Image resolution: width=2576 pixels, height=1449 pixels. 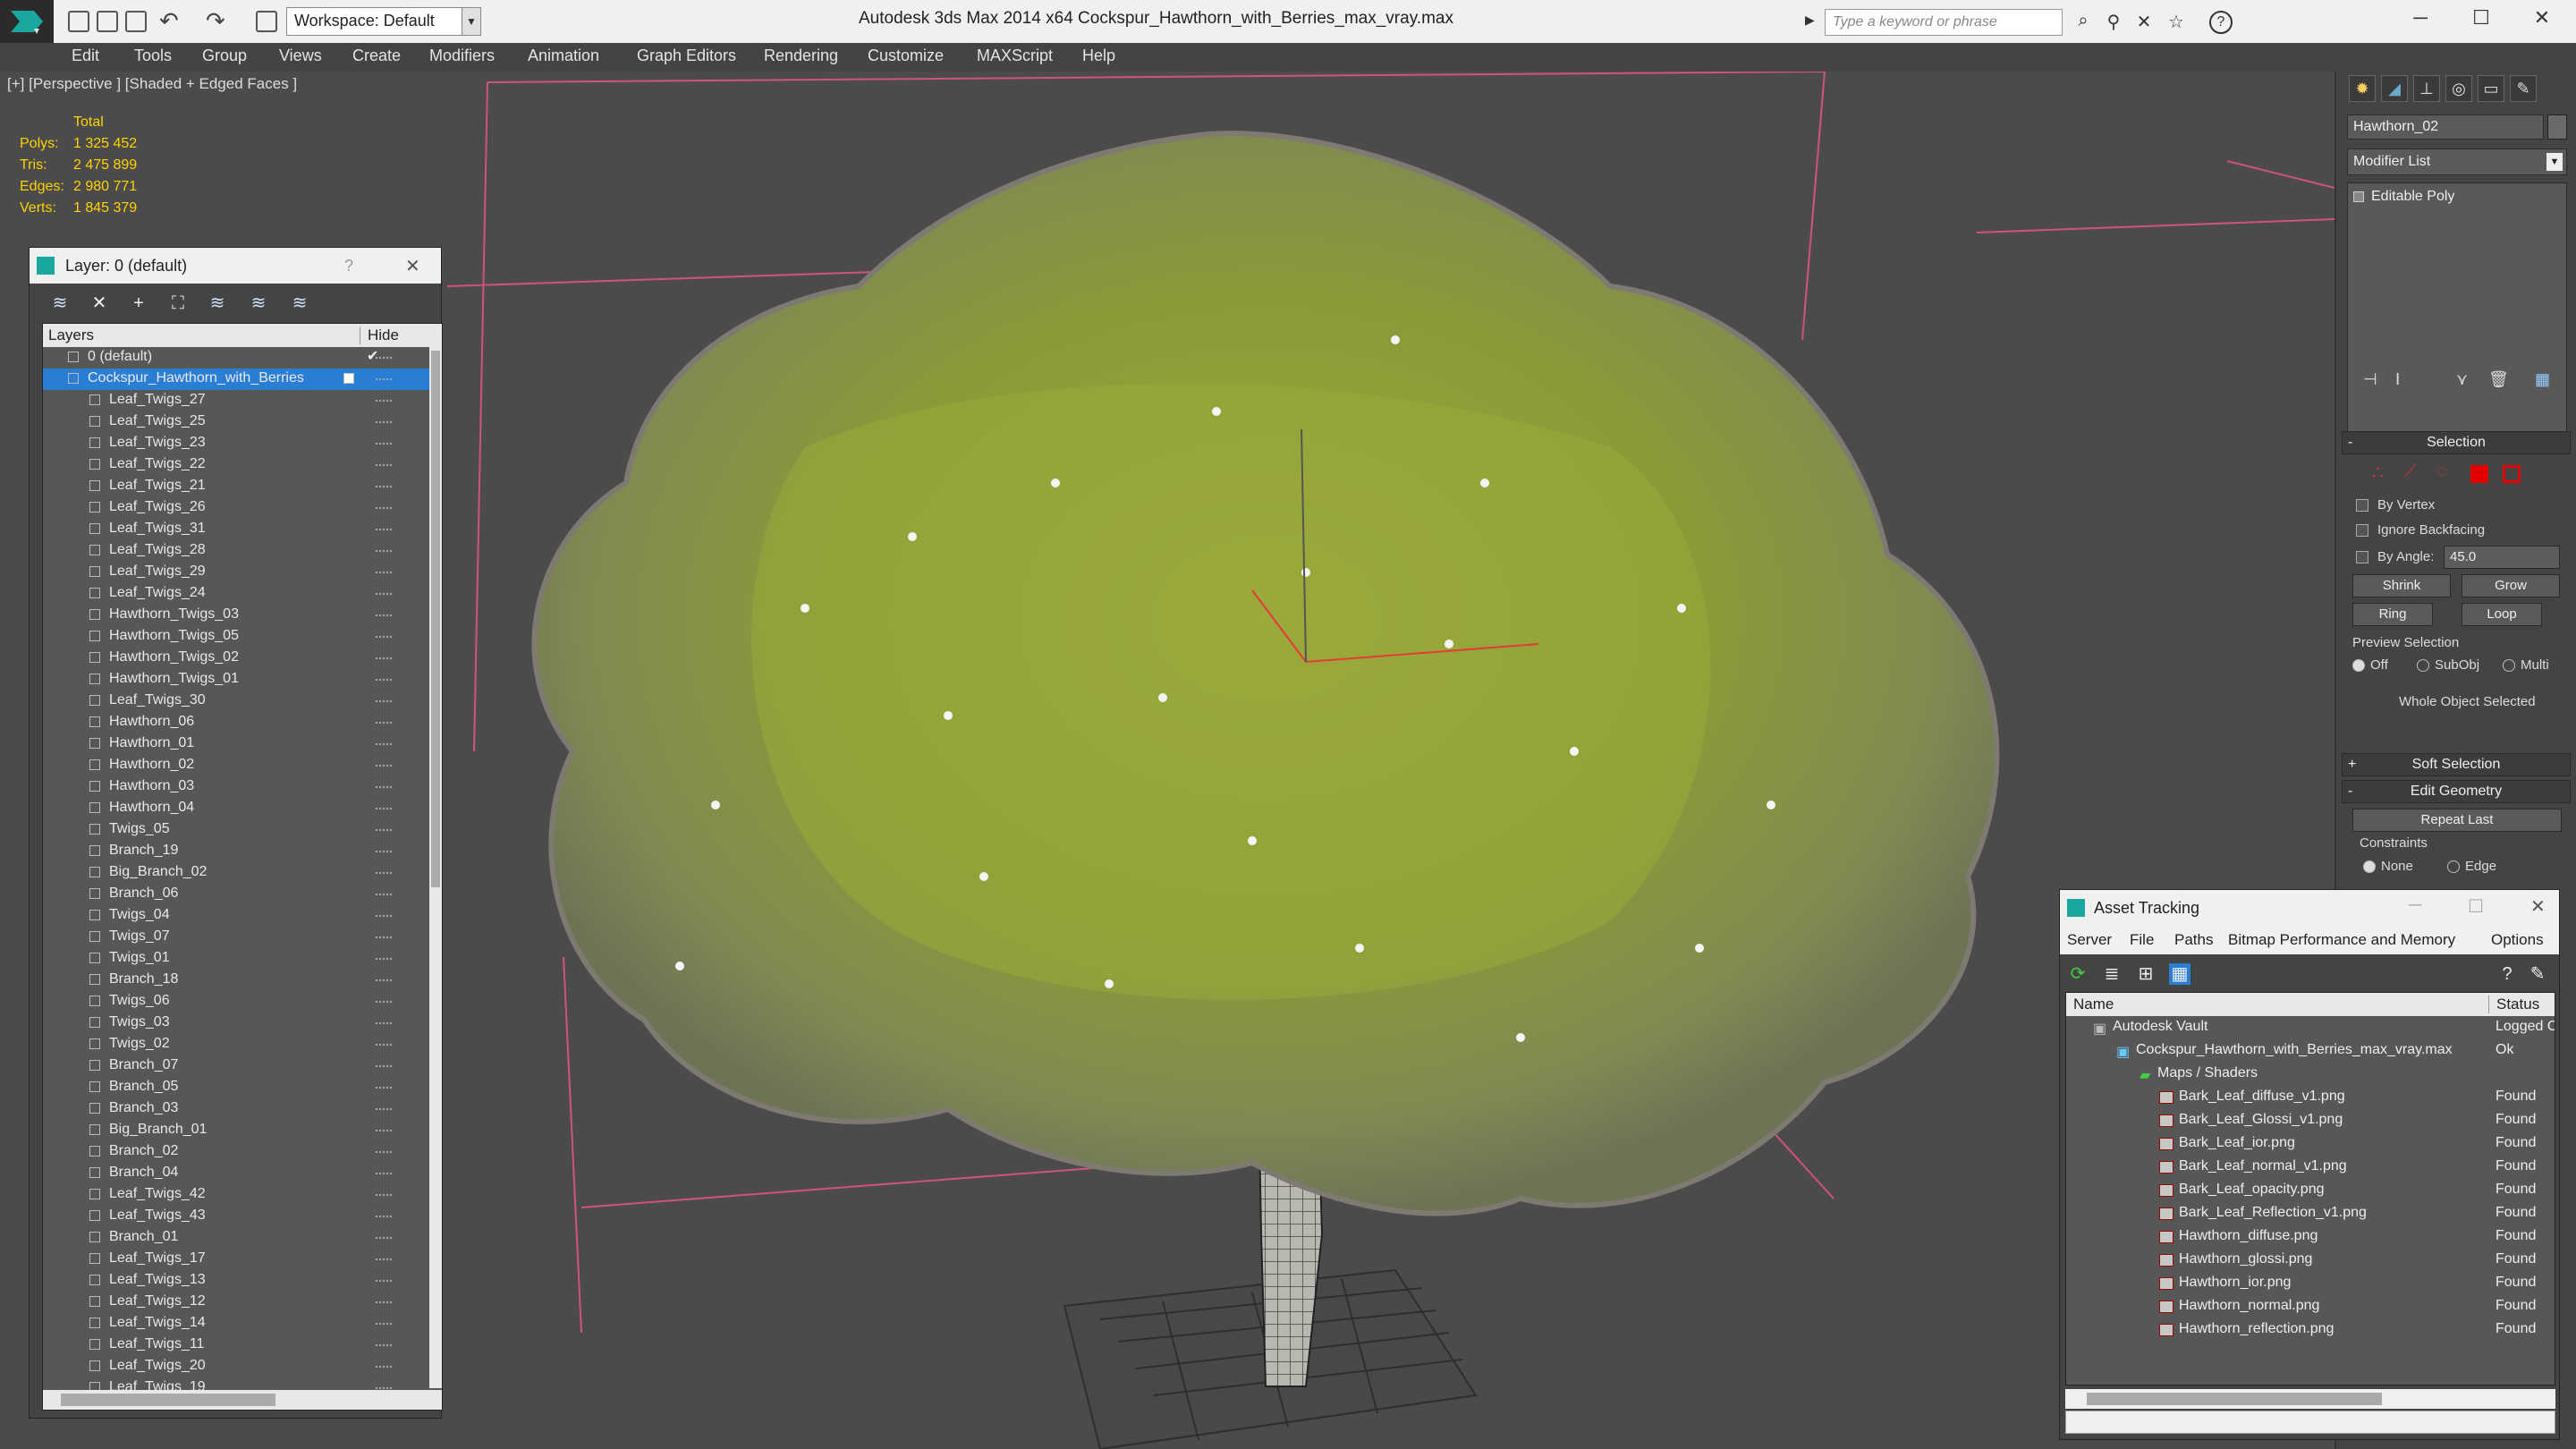 What do you see at coordinates (236, 1345) in the screenshot?
I see `layer-row: Leaf_Twigs_11` at bounding box center [236, 1345].